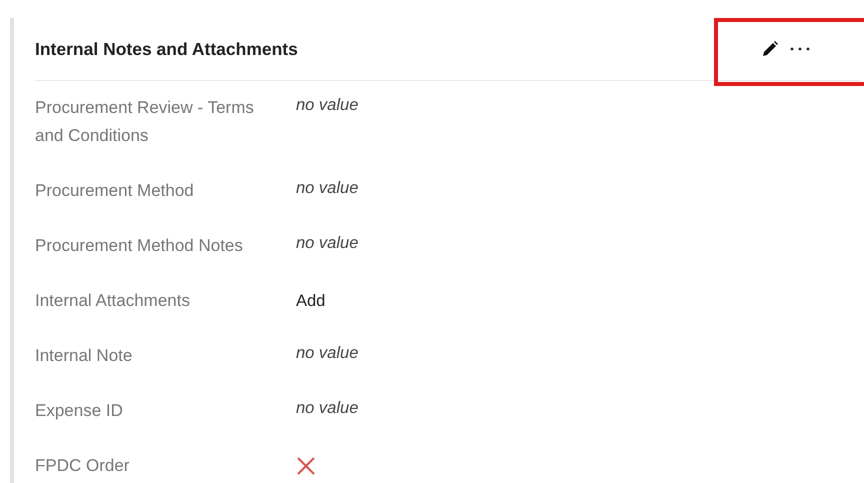  I want to click on edit-icon, so click(770, 49).